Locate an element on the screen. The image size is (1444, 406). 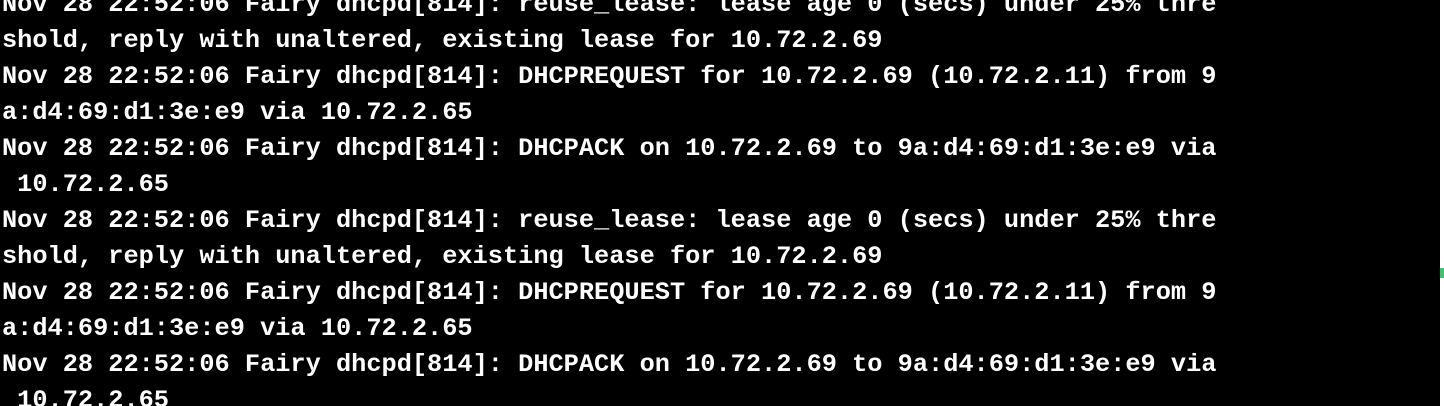
window-right-edge is located at coordinates (1442, 203).